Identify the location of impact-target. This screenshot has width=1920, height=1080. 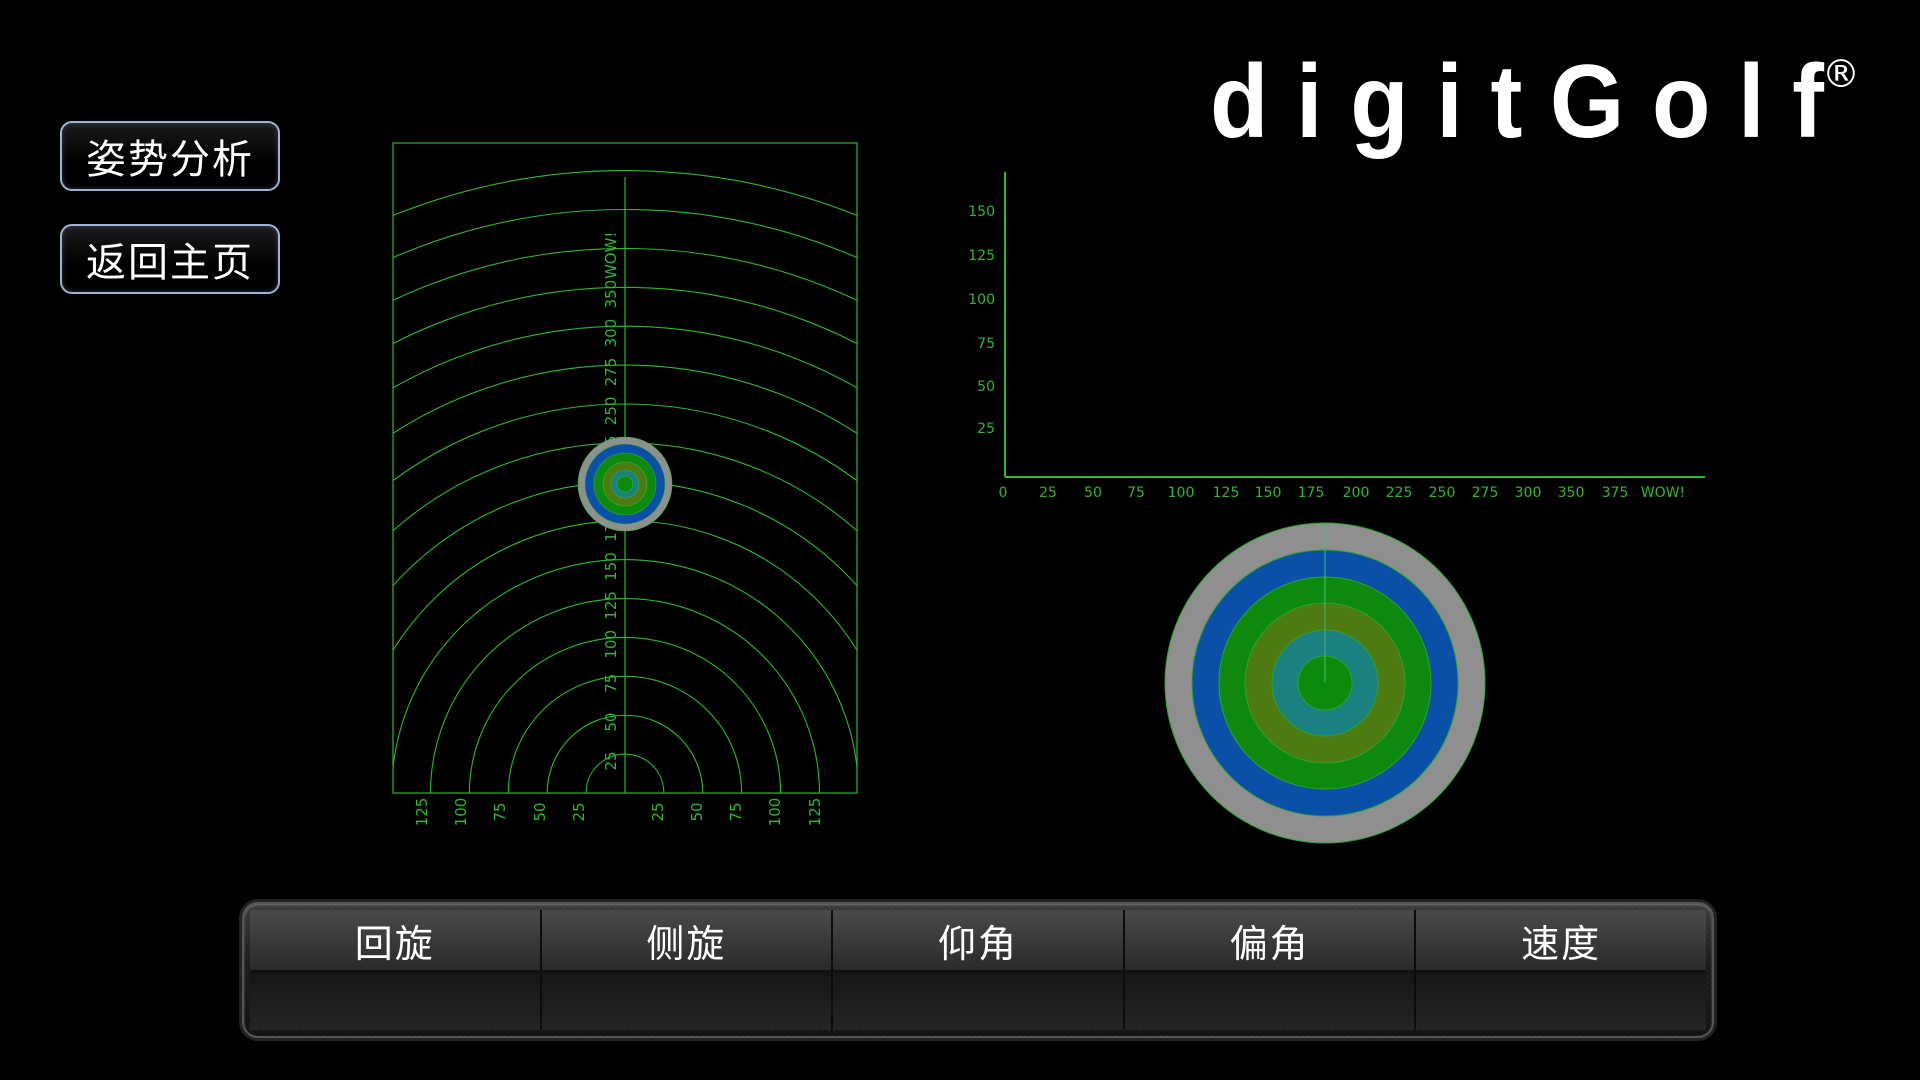
(1325, 683).